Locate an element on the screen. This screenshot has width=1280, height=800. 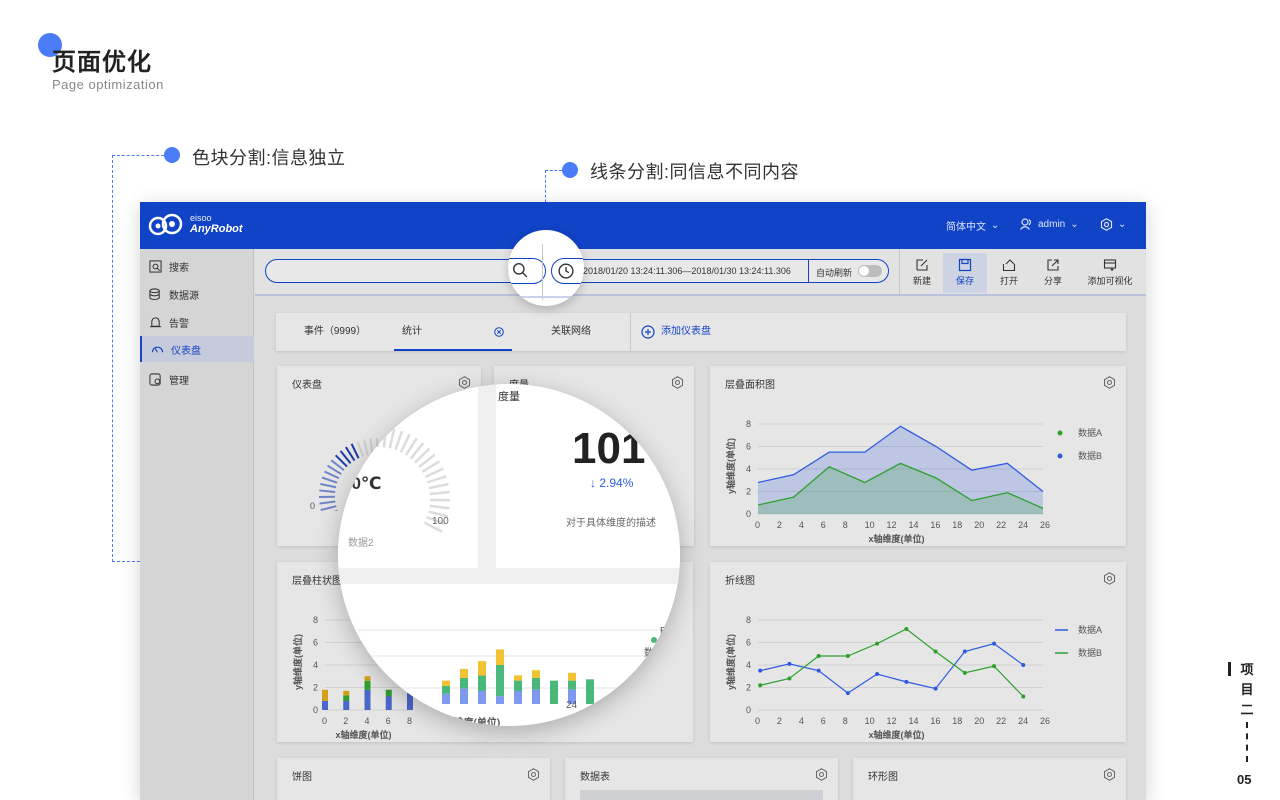
legend-label: 数据C is located at coordinates (657, 652).